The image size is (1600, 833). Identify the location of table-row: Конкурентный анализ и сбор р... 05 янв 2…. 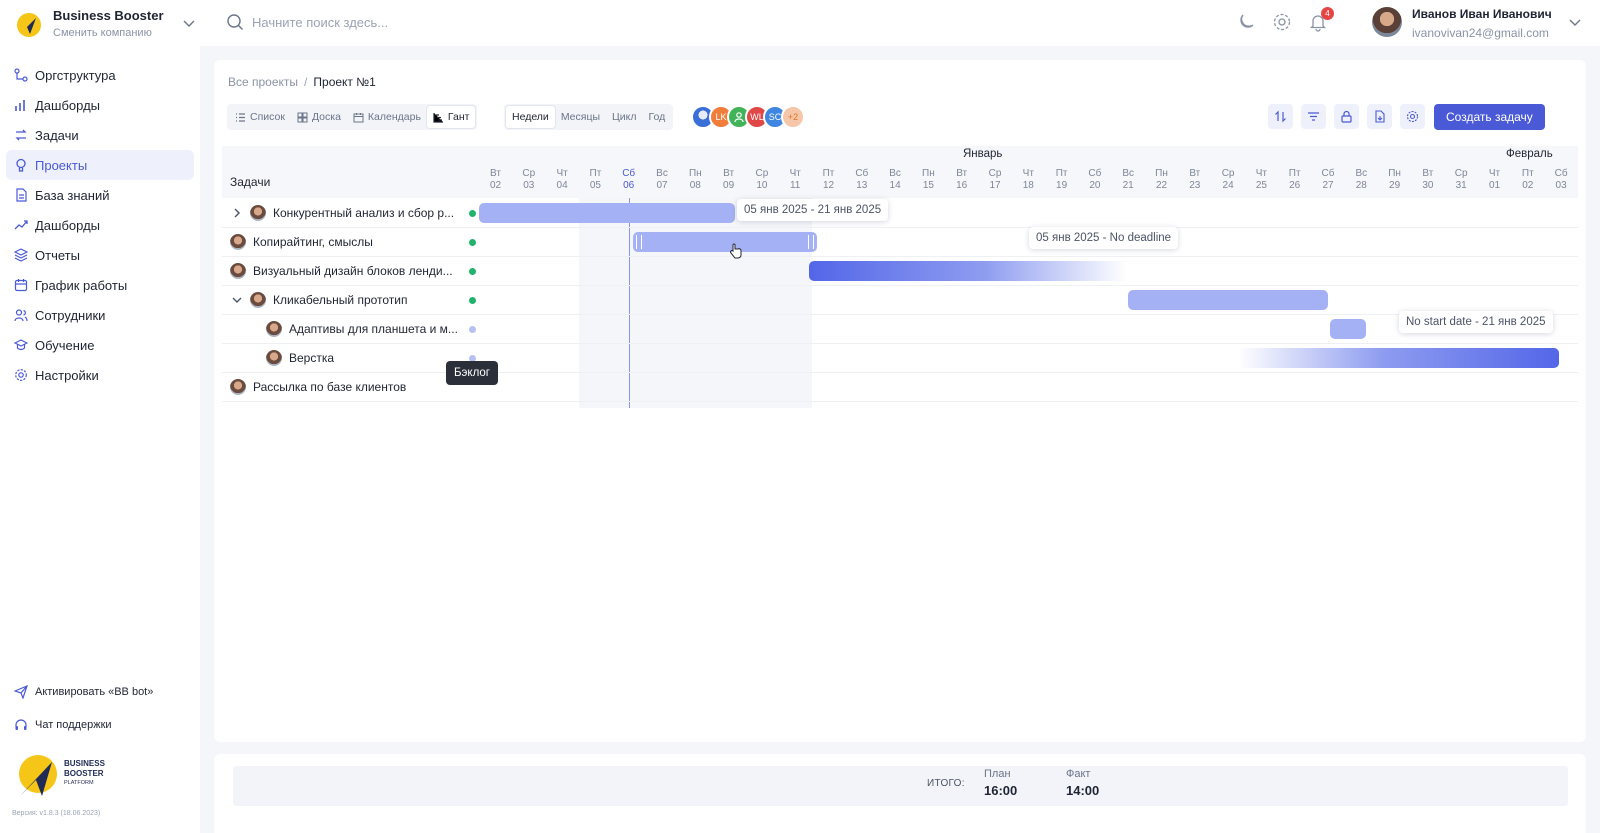
(900, 213).